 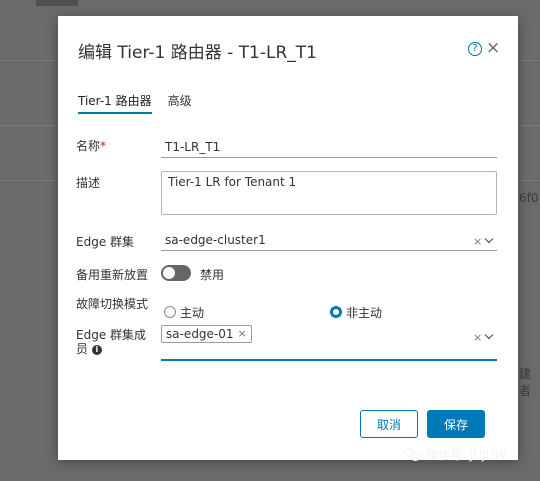 What do you see at coordinates (493, 48) in the screenshot?
I see `close-icon: ×` at bounding box center [493, 48].